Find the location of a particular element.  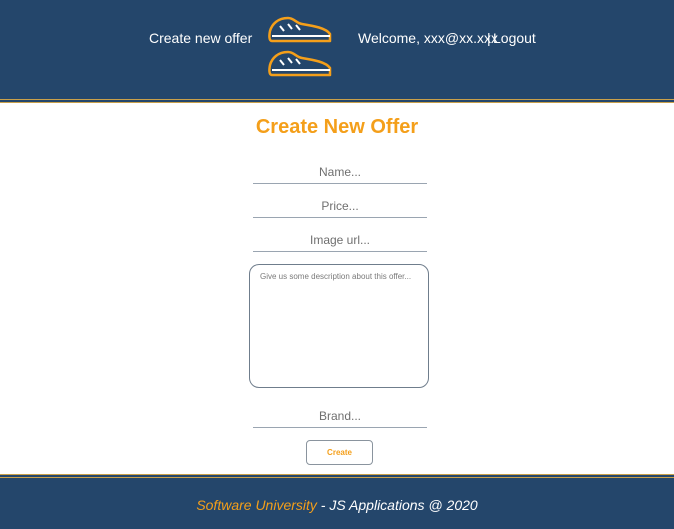

logout-link: Logout is located at coordinates (514, 38).